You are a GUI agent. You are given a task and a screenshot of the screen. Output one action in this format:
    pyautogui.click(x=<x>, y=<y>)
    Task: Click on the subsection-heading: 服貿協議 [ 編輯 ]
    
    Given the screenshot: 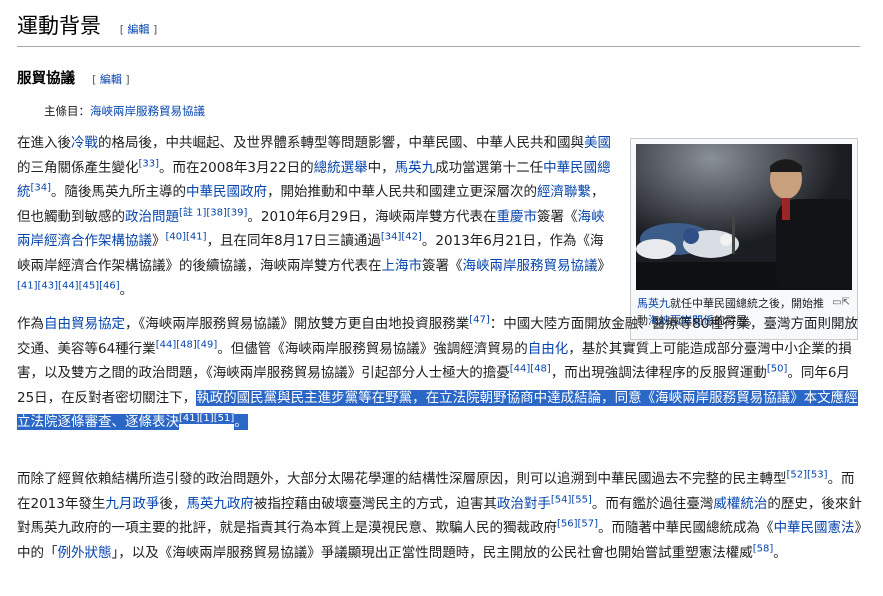 What is the action you would take?
    pyautogui.click(x=73, y=77)
    